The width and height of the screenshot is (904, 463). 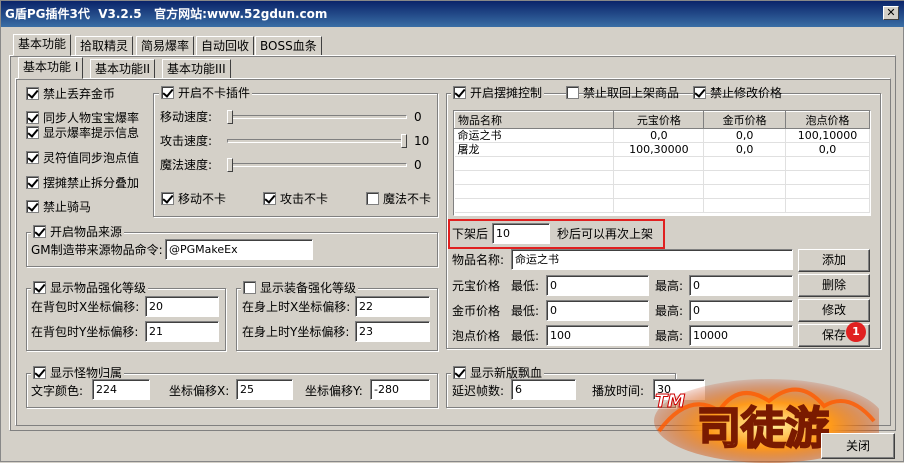 What do you see at coordinates (91, 133) in the screenshot?
I see `check-label: 显示爆率提示信息` at bounding box center [91, 133].